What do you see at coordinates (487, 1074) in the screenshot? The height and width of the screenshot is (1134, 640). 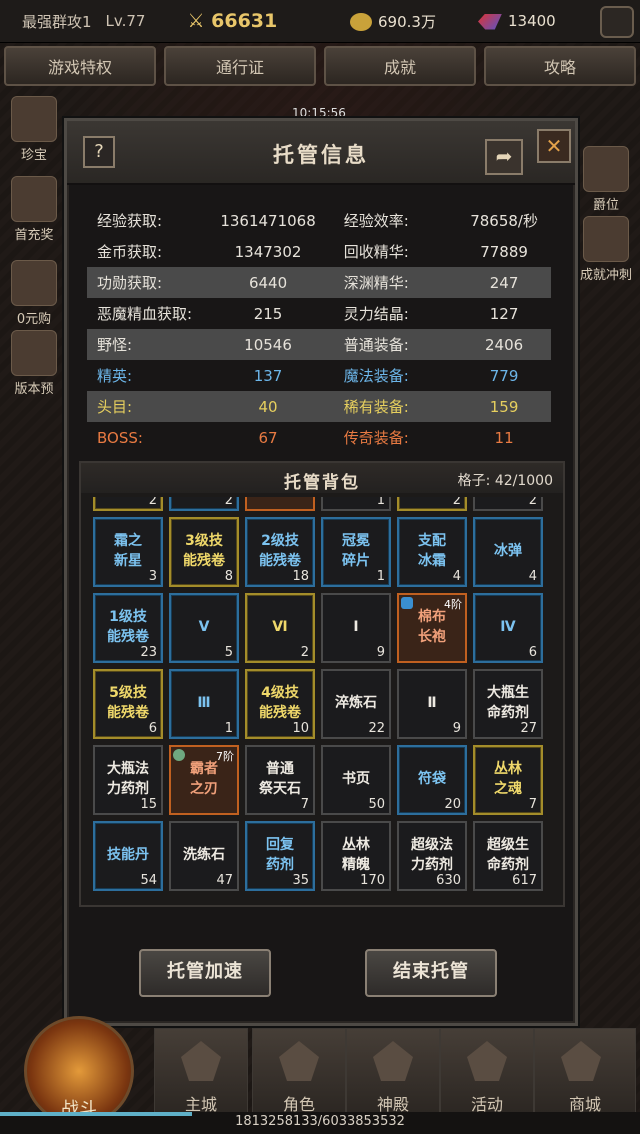 I see `tab-events: 活动` at bounding box center [487, 1074].